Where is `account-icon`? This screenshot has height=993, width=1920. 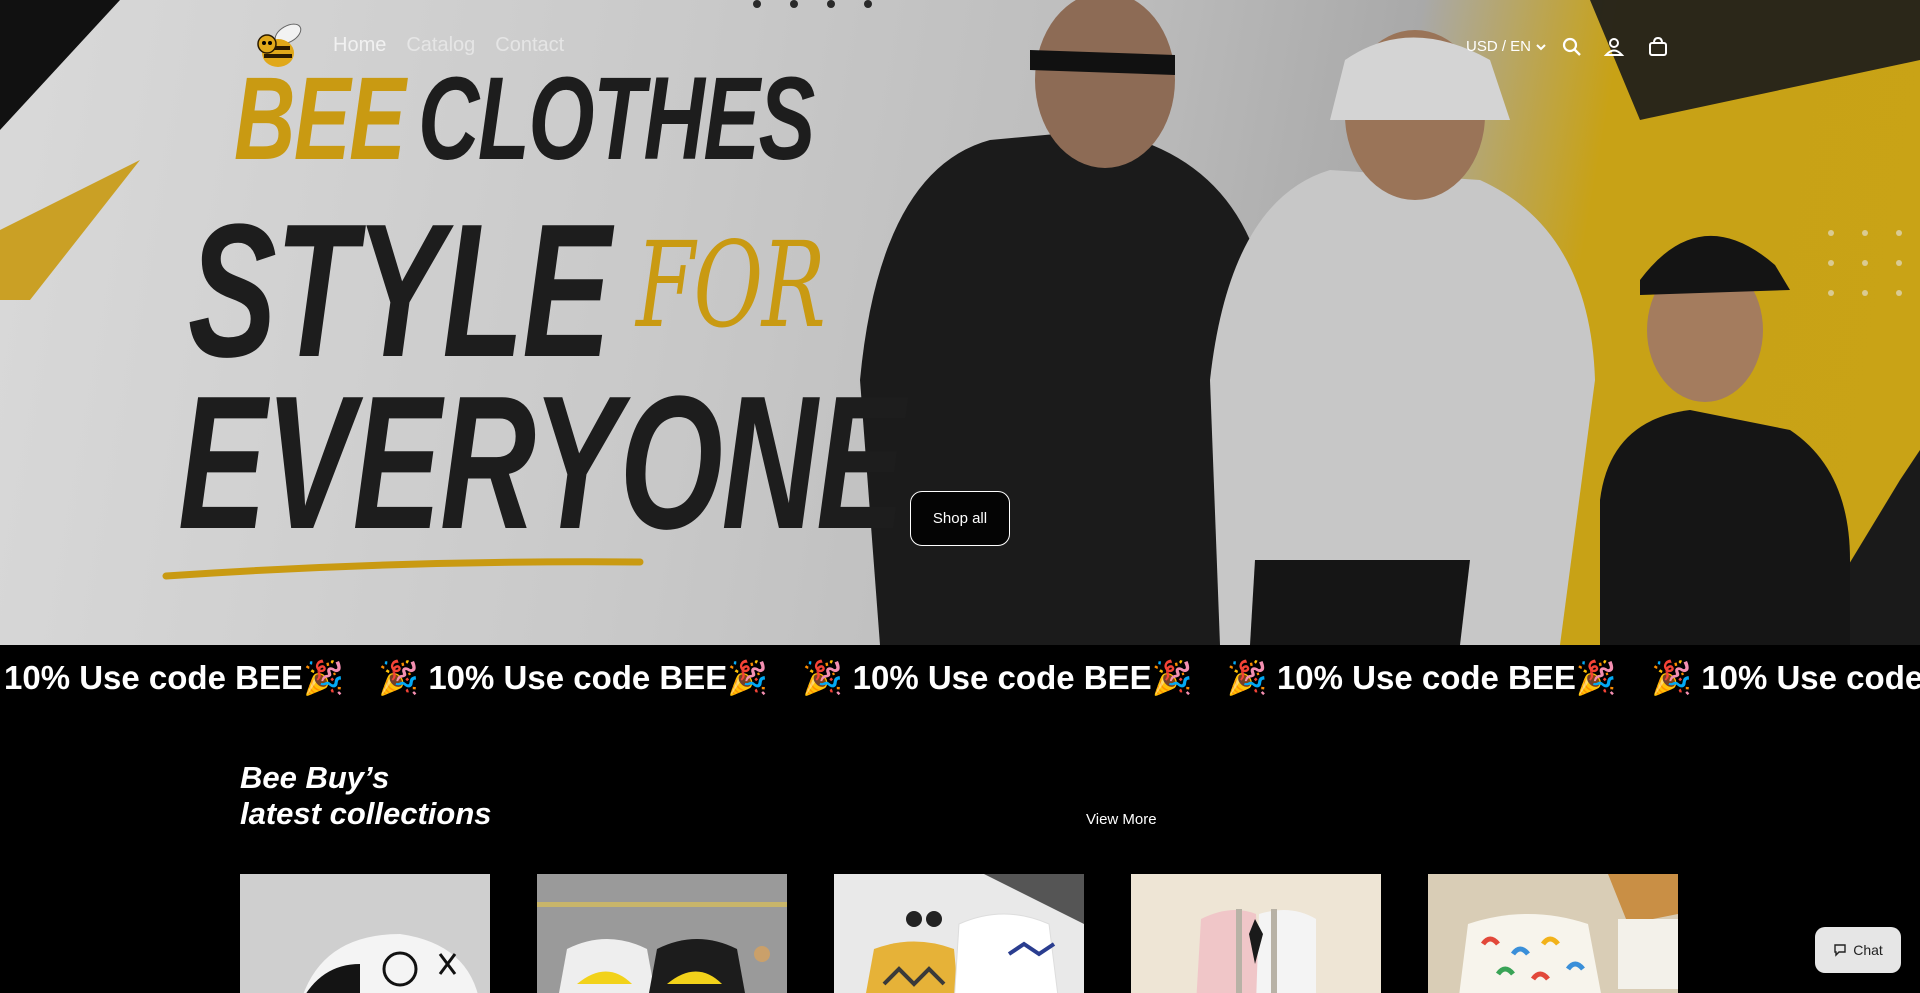
account-icon is located at coordinates (1614, 47).